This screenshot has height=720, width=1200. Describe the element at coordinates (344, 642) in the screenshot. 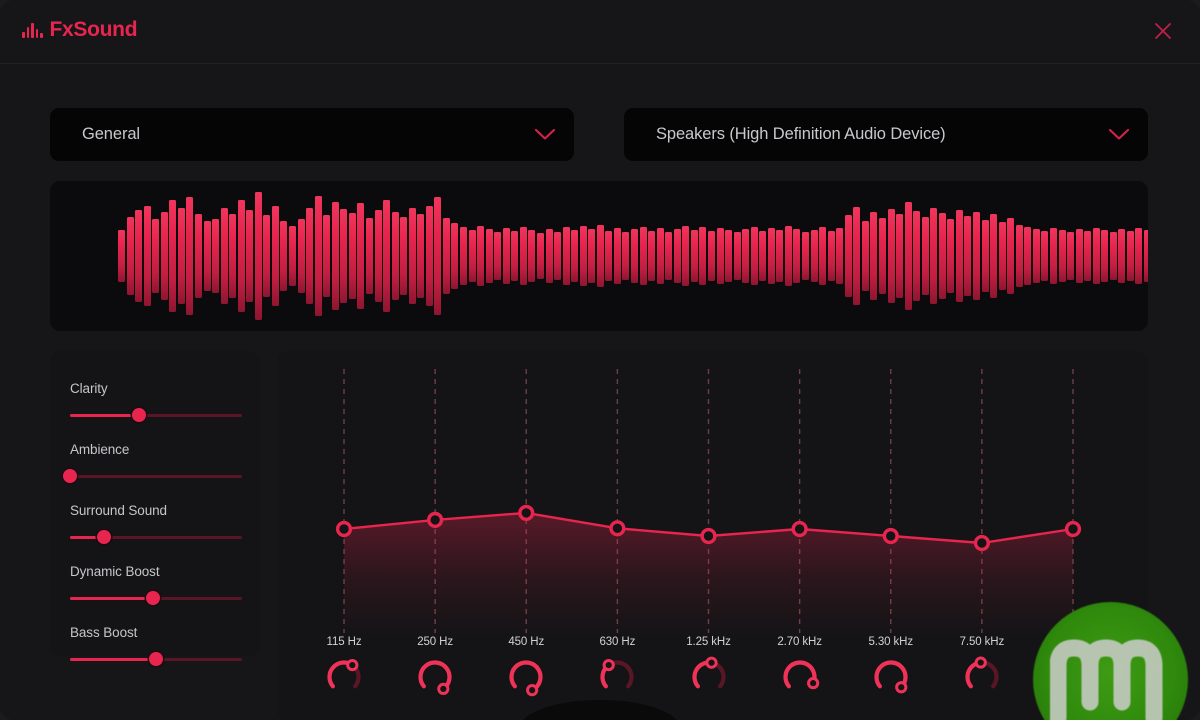

I see `equalizer-band-frequency: 115 Hz` at that location.